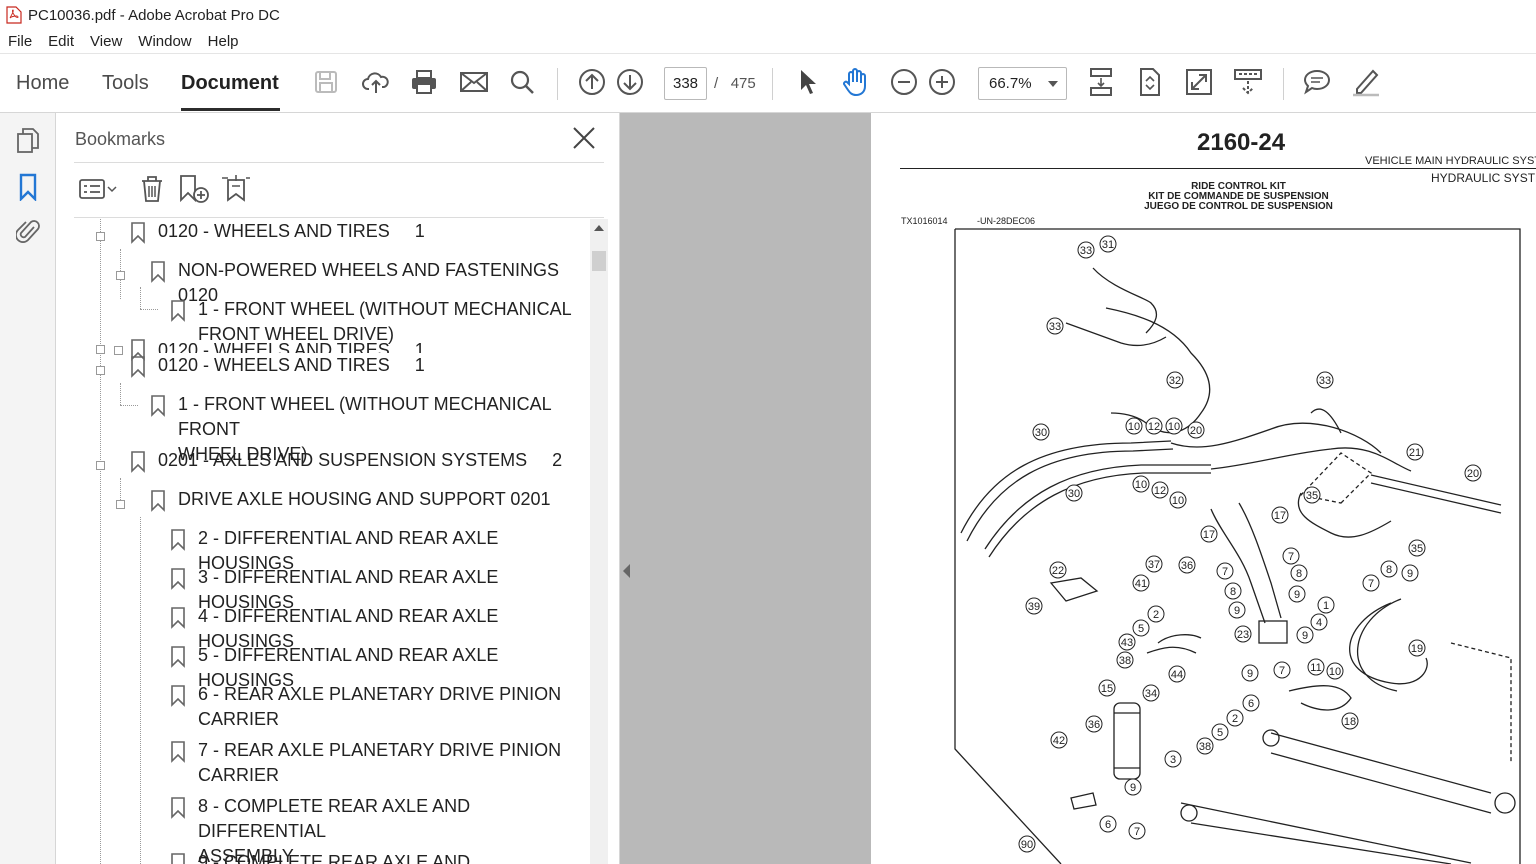 Image resolution: width=1536 pixels, height=864 pixels. I want to click on previous-page-icon, so click(592, 82).